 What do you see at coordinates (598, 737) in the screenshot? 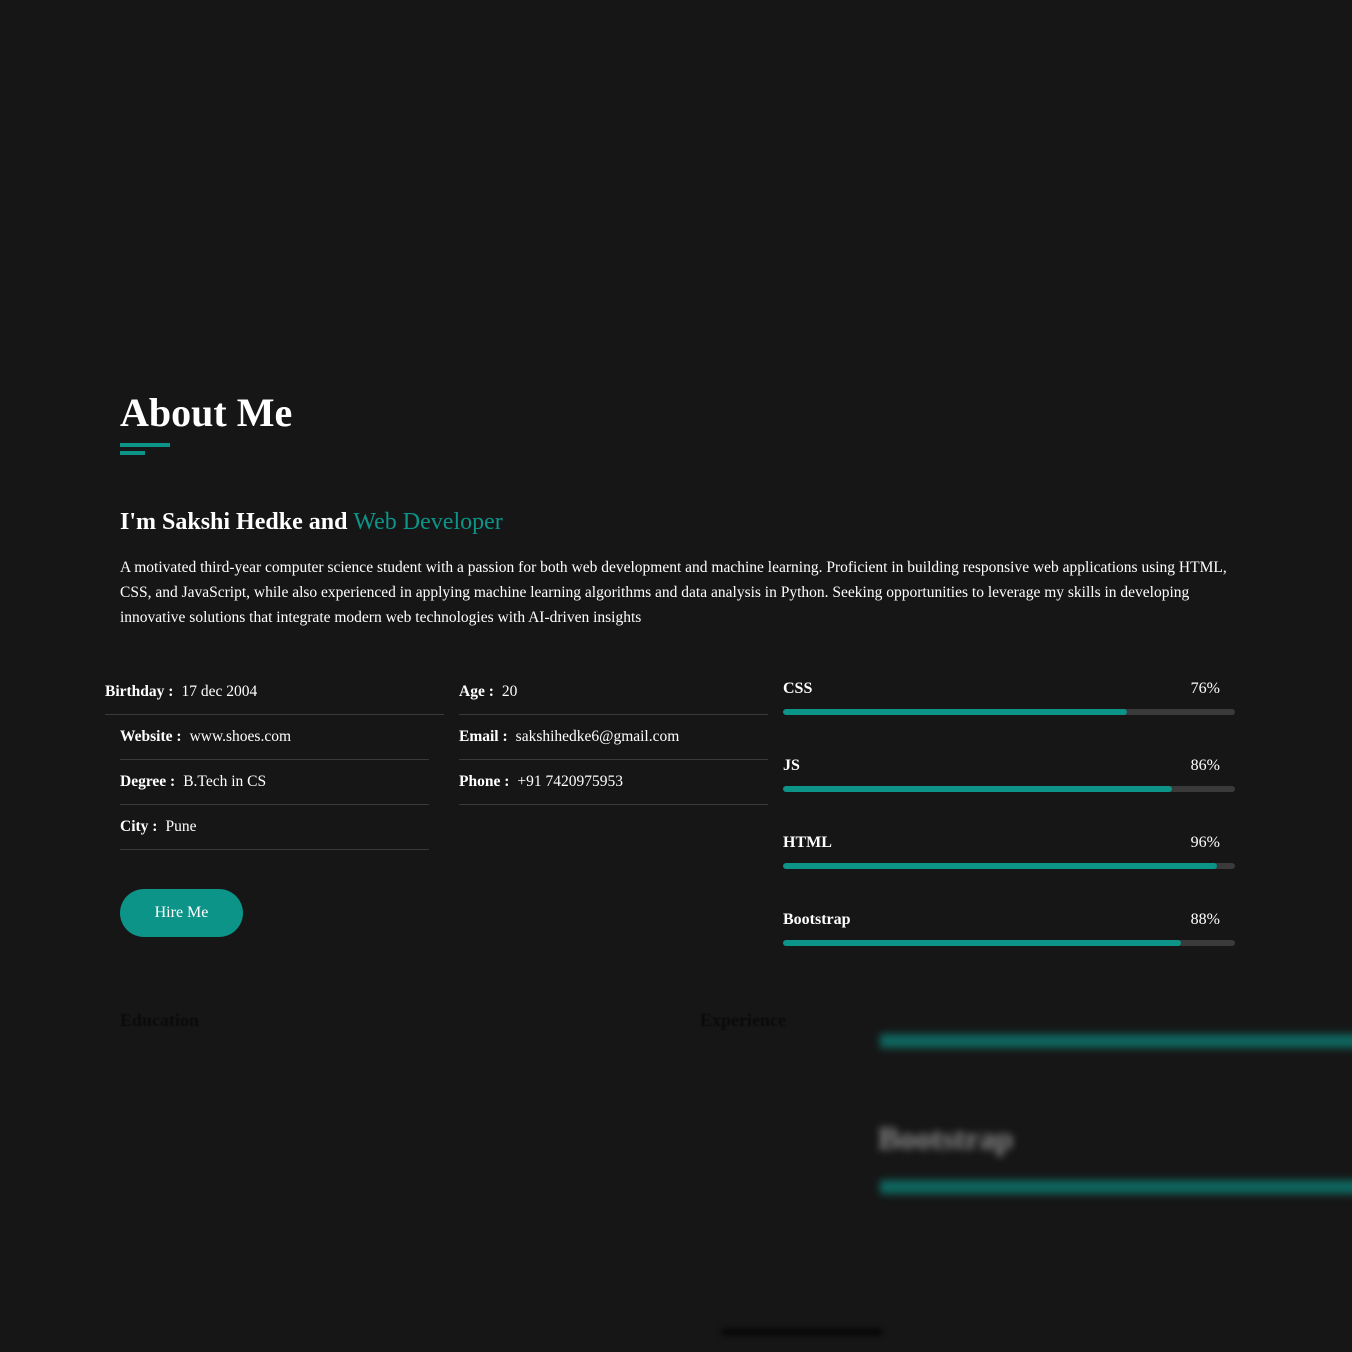
I see `info-value: sakshihedke6@gmail.com` at bounding box center [598, 737].